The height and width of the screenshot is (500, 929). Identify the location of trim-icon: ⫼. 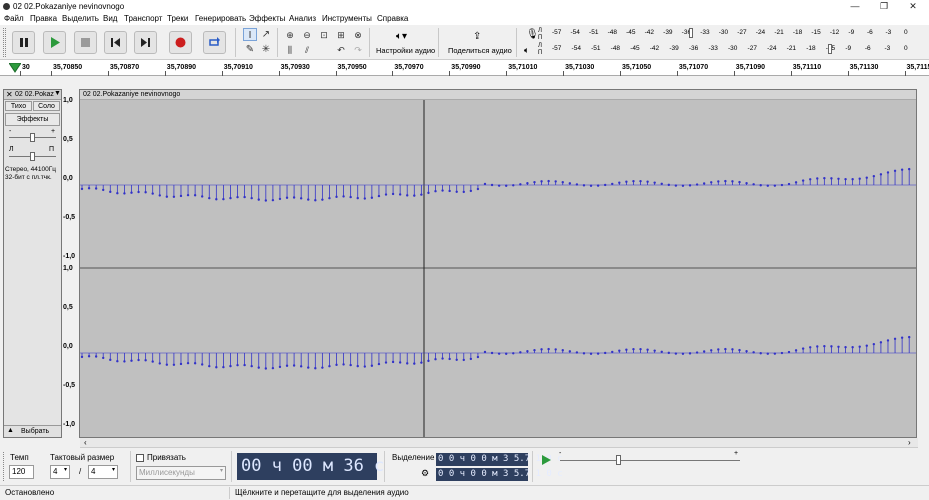
(290, 50).